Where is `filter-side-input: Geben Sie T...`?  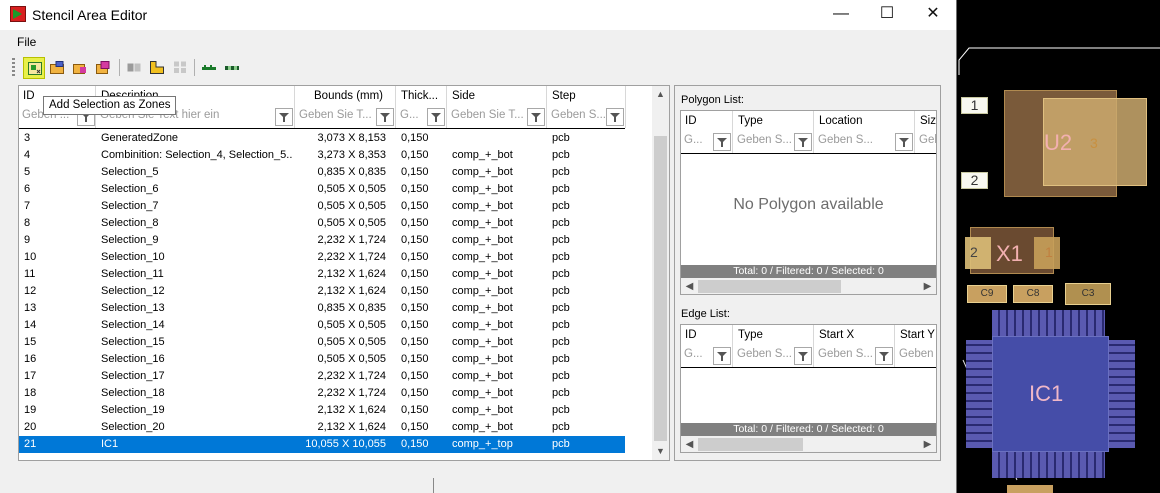 filter-side-input: Geben Sie T... is located at coordinates (489, 117).